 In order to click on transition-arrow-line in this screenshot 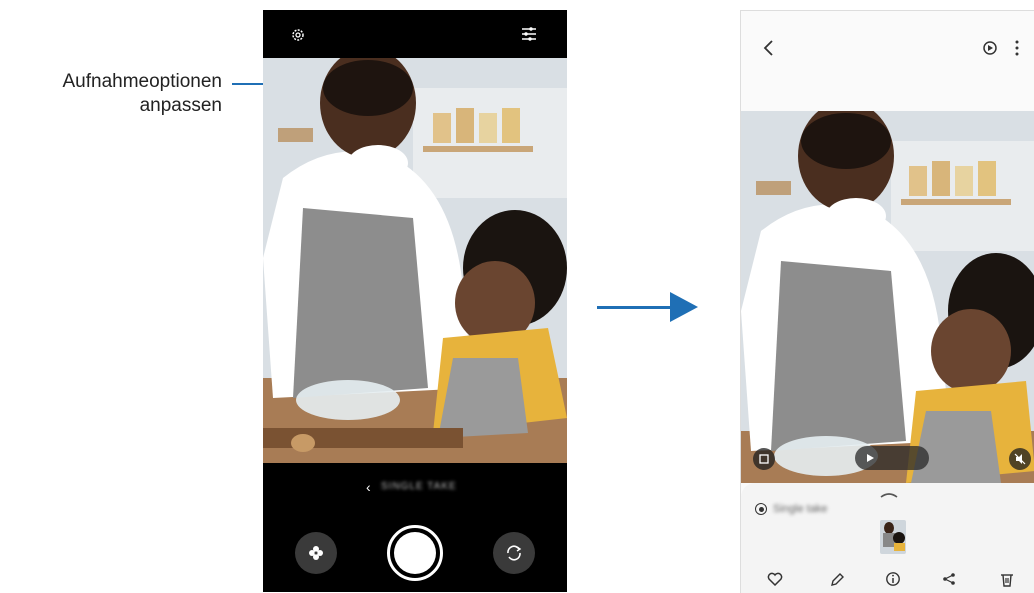, I will do `click(637, 307)`.